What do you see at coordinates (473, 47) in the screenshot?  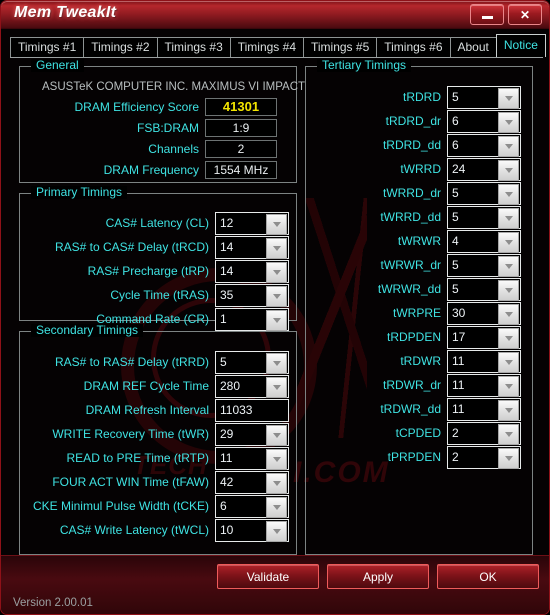 I see `tab-about: About` at bounding box center [473, 47].